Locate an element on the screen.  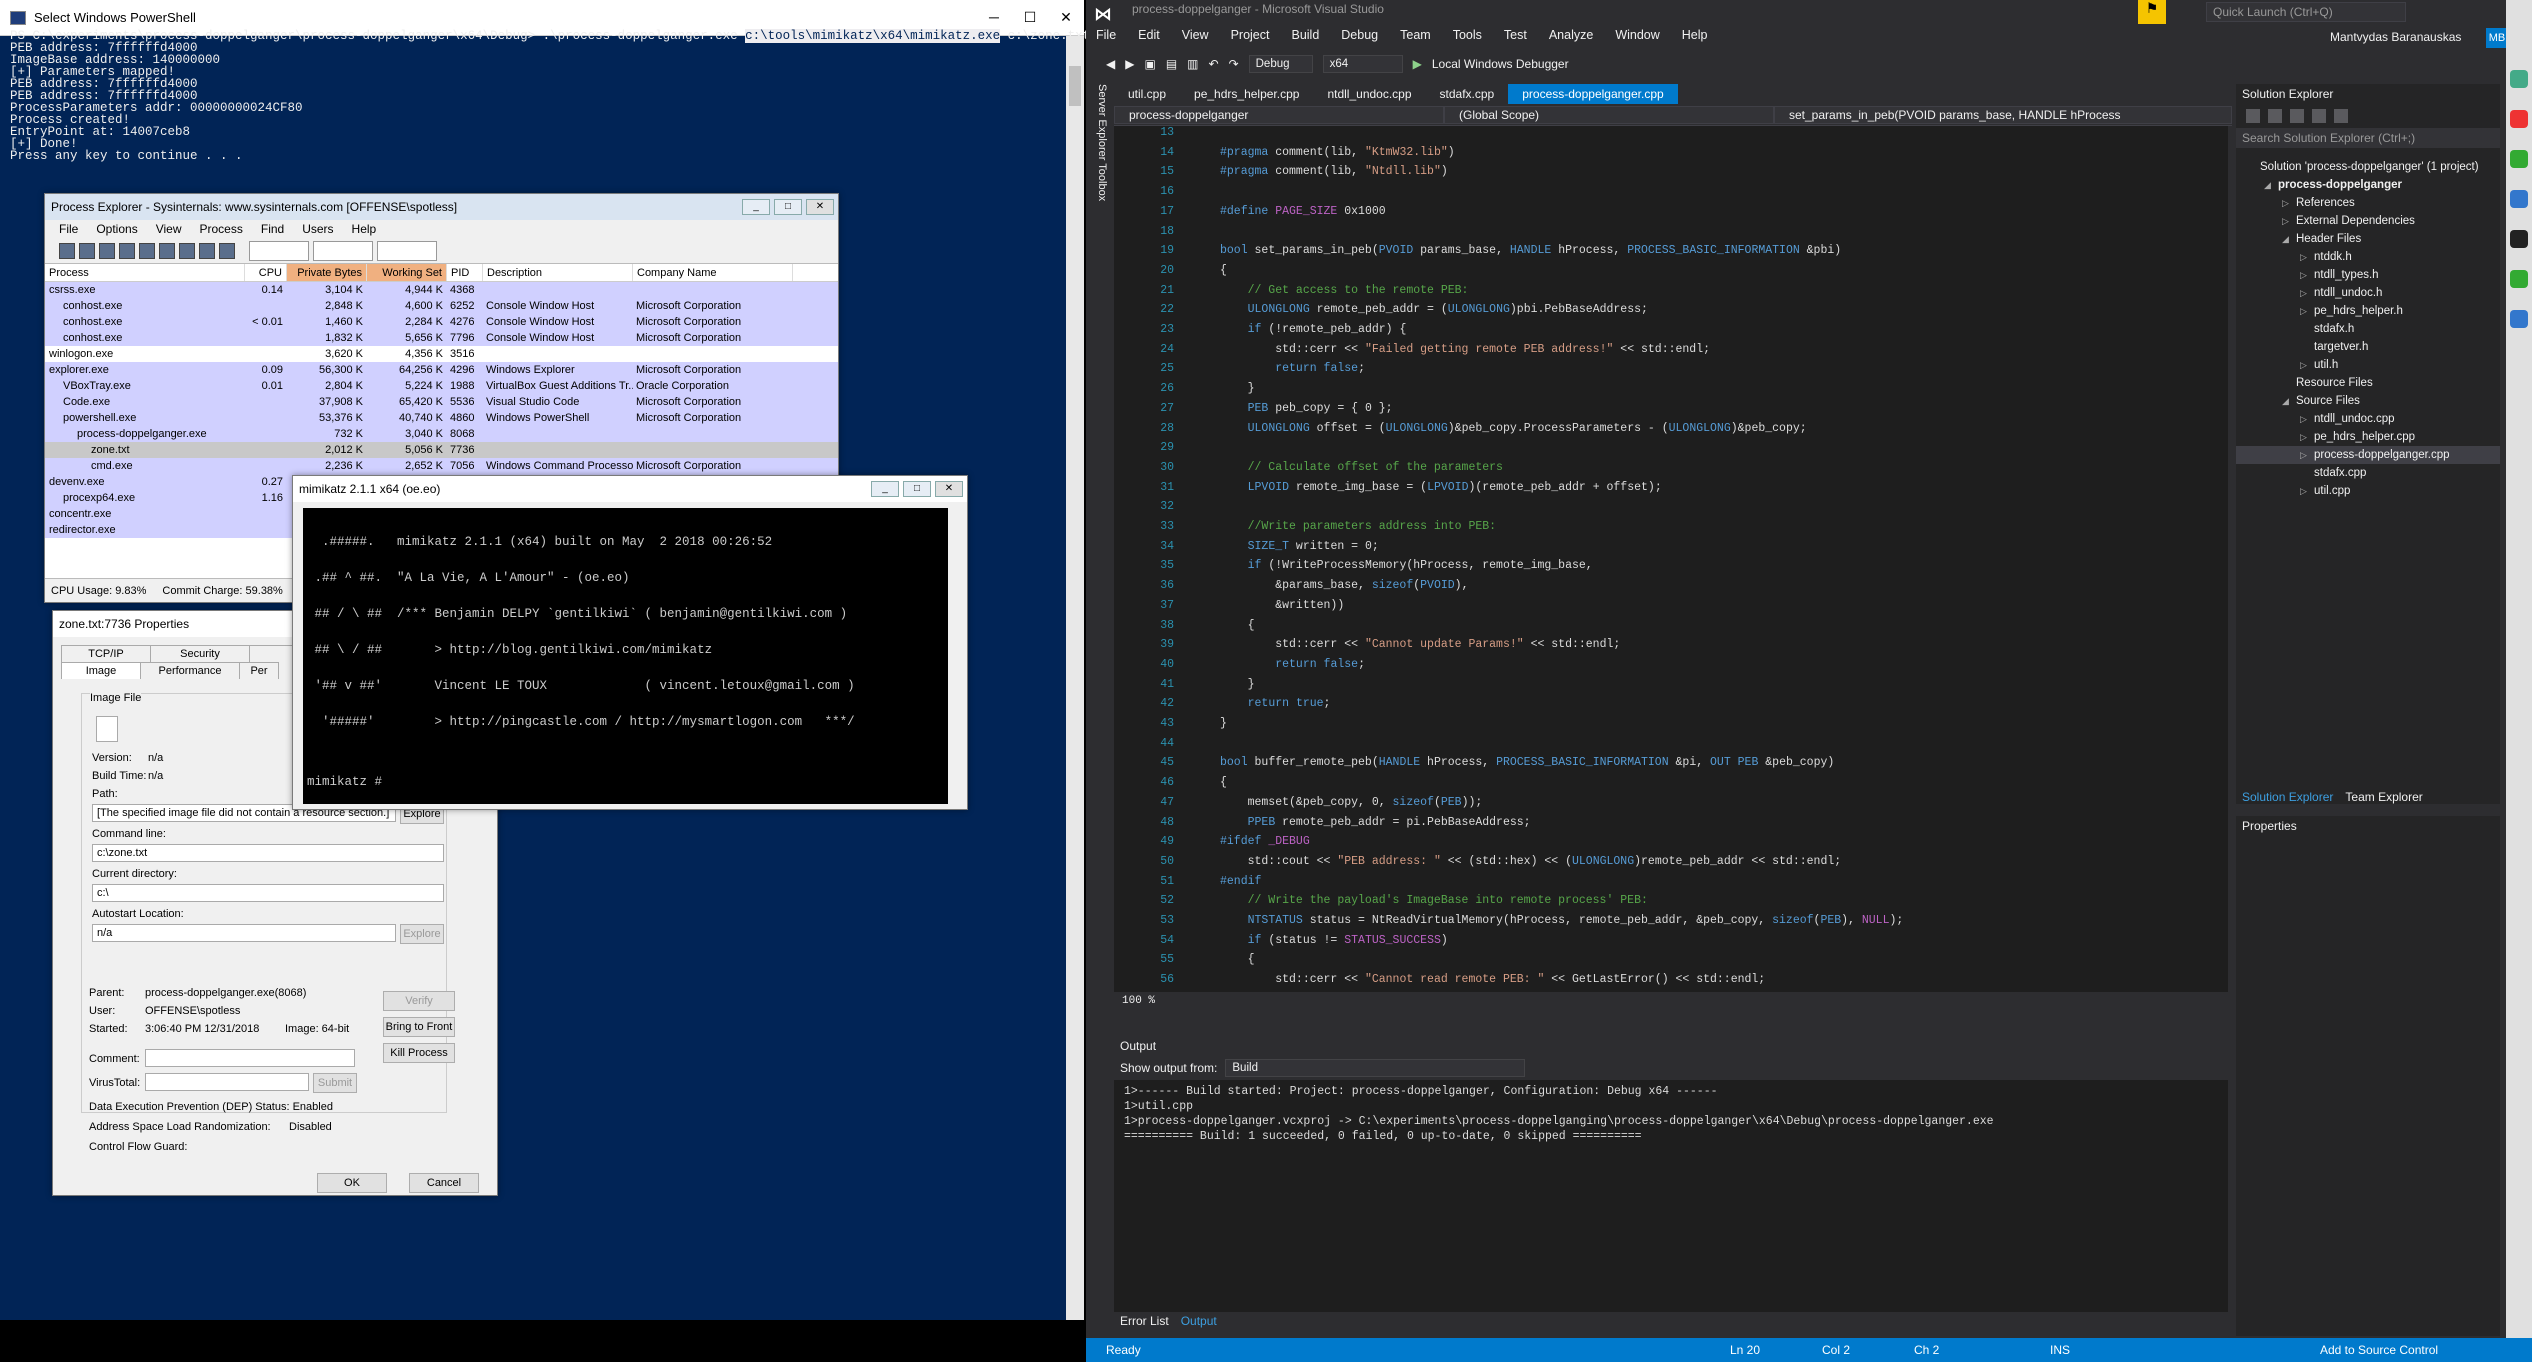
menu-item-options: Options is located at coordinates (116, 229).